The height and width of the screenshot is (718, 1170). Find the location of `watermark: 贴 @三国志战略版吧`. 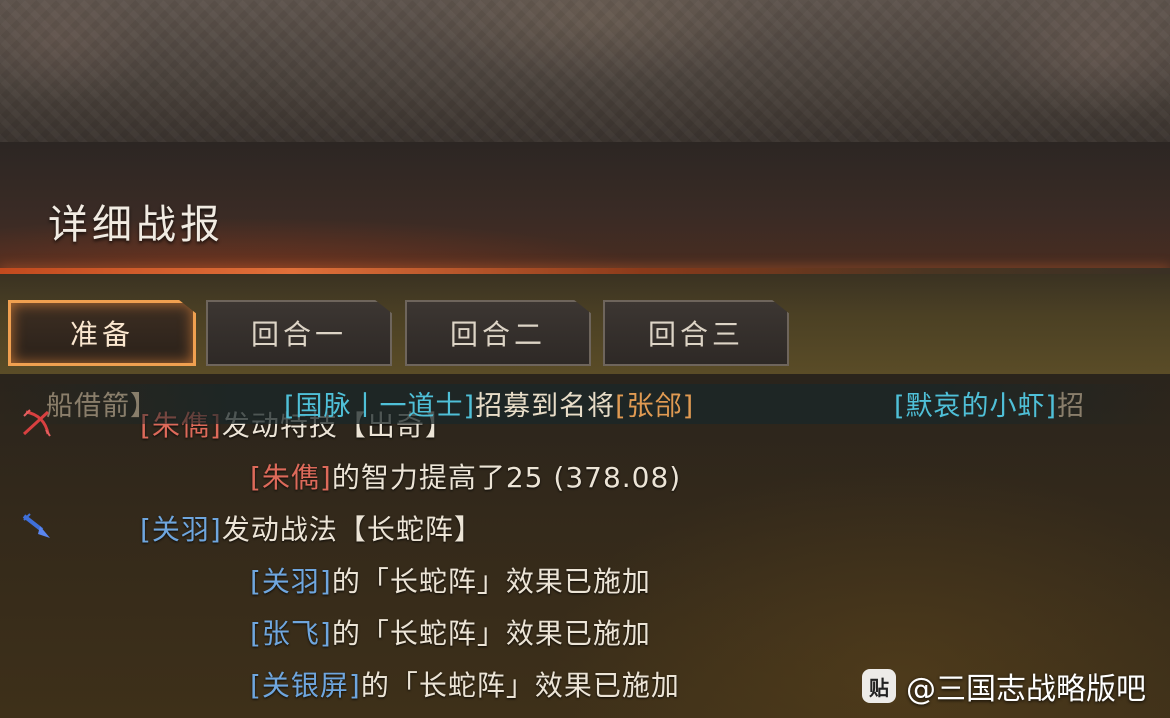

watermark: 贴 @三国志战略版吧 is located at coordinates (1004, 686).